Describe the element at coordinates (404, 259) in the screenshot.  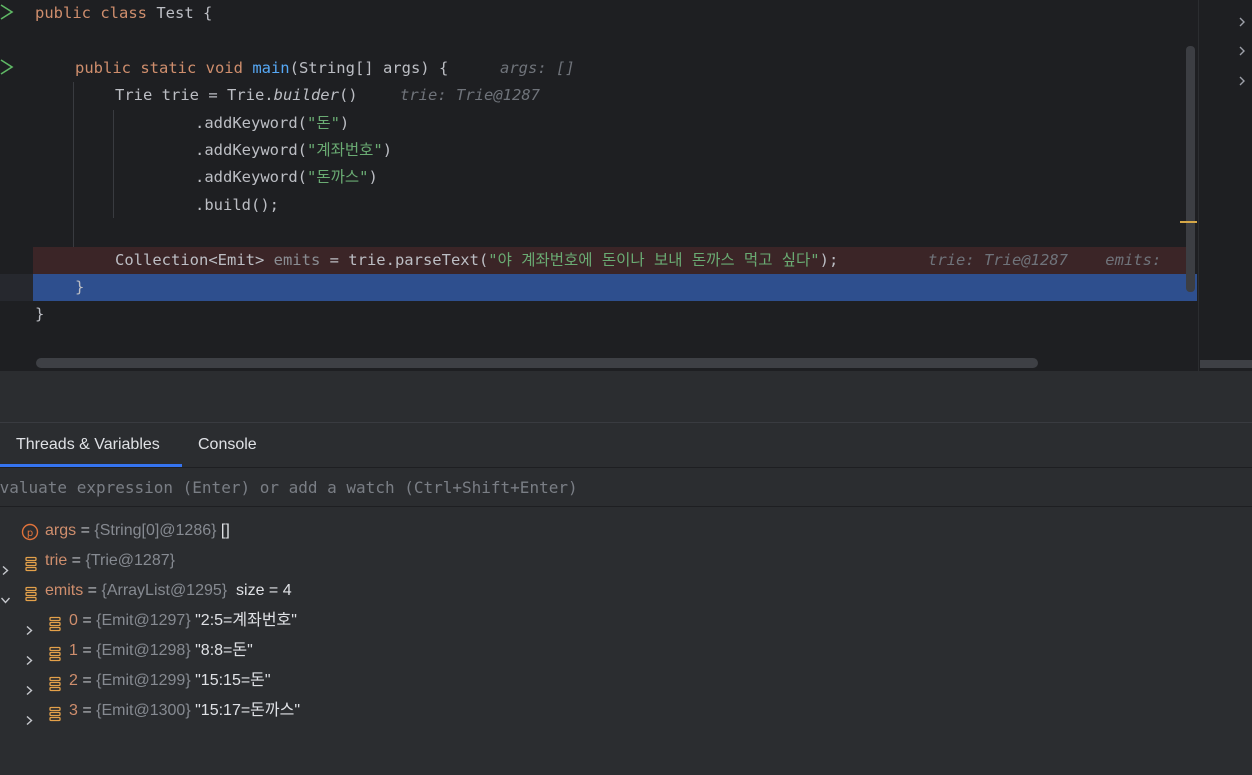
I see `code-token: = trie.parseText(` at that location.